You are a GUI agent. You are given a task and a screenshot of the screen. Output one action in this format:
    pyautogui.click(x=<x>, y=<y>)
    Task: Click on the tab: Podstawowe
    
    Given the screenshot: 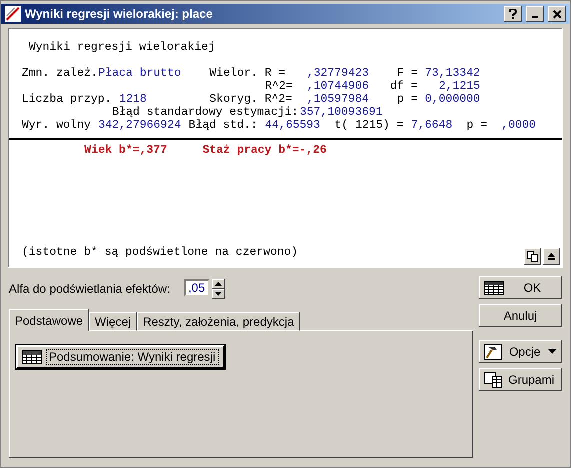 What is the action you would take?
    pyautogui.click(x=49, y=320)
    